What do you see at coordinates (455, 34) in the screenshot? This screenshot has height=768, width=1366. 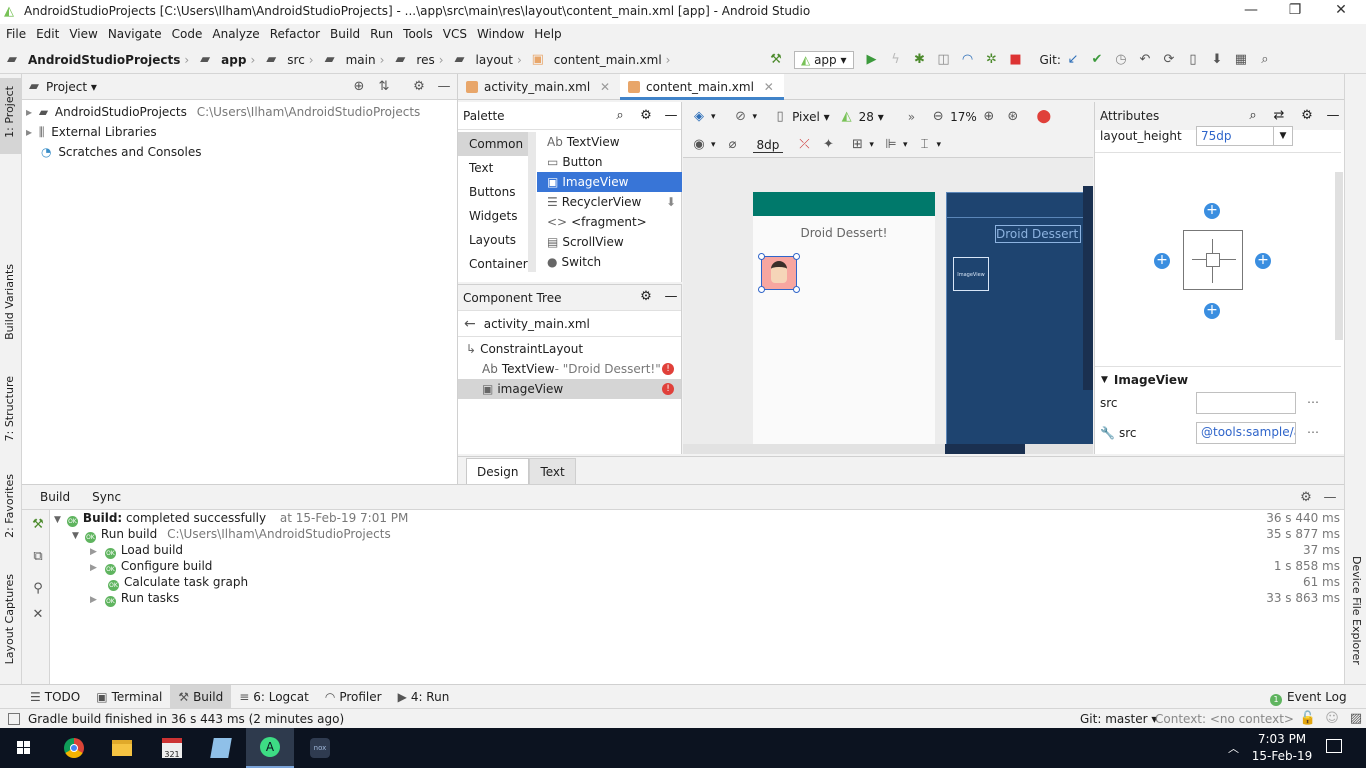 I see `menu-vcs: VCS` at bounding box center [455, 34].